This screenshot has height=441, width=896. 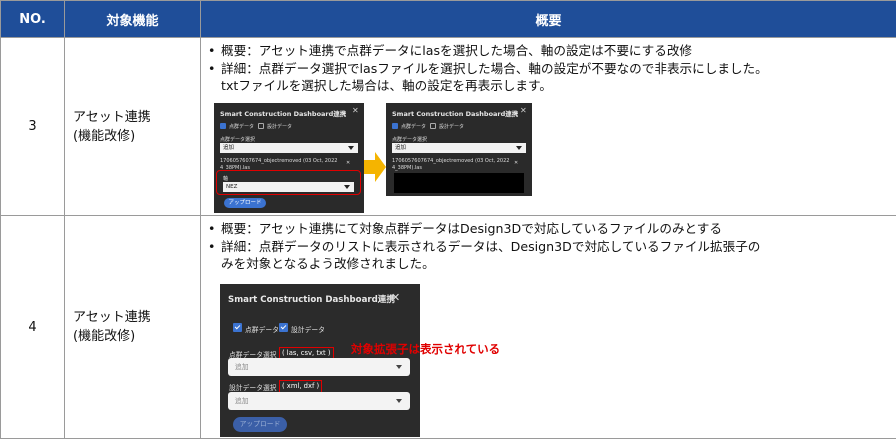 What do you see at coordinates (32, 19) in the screenshot?
I see `header-no: NO.` at bounding box center [32, 19].